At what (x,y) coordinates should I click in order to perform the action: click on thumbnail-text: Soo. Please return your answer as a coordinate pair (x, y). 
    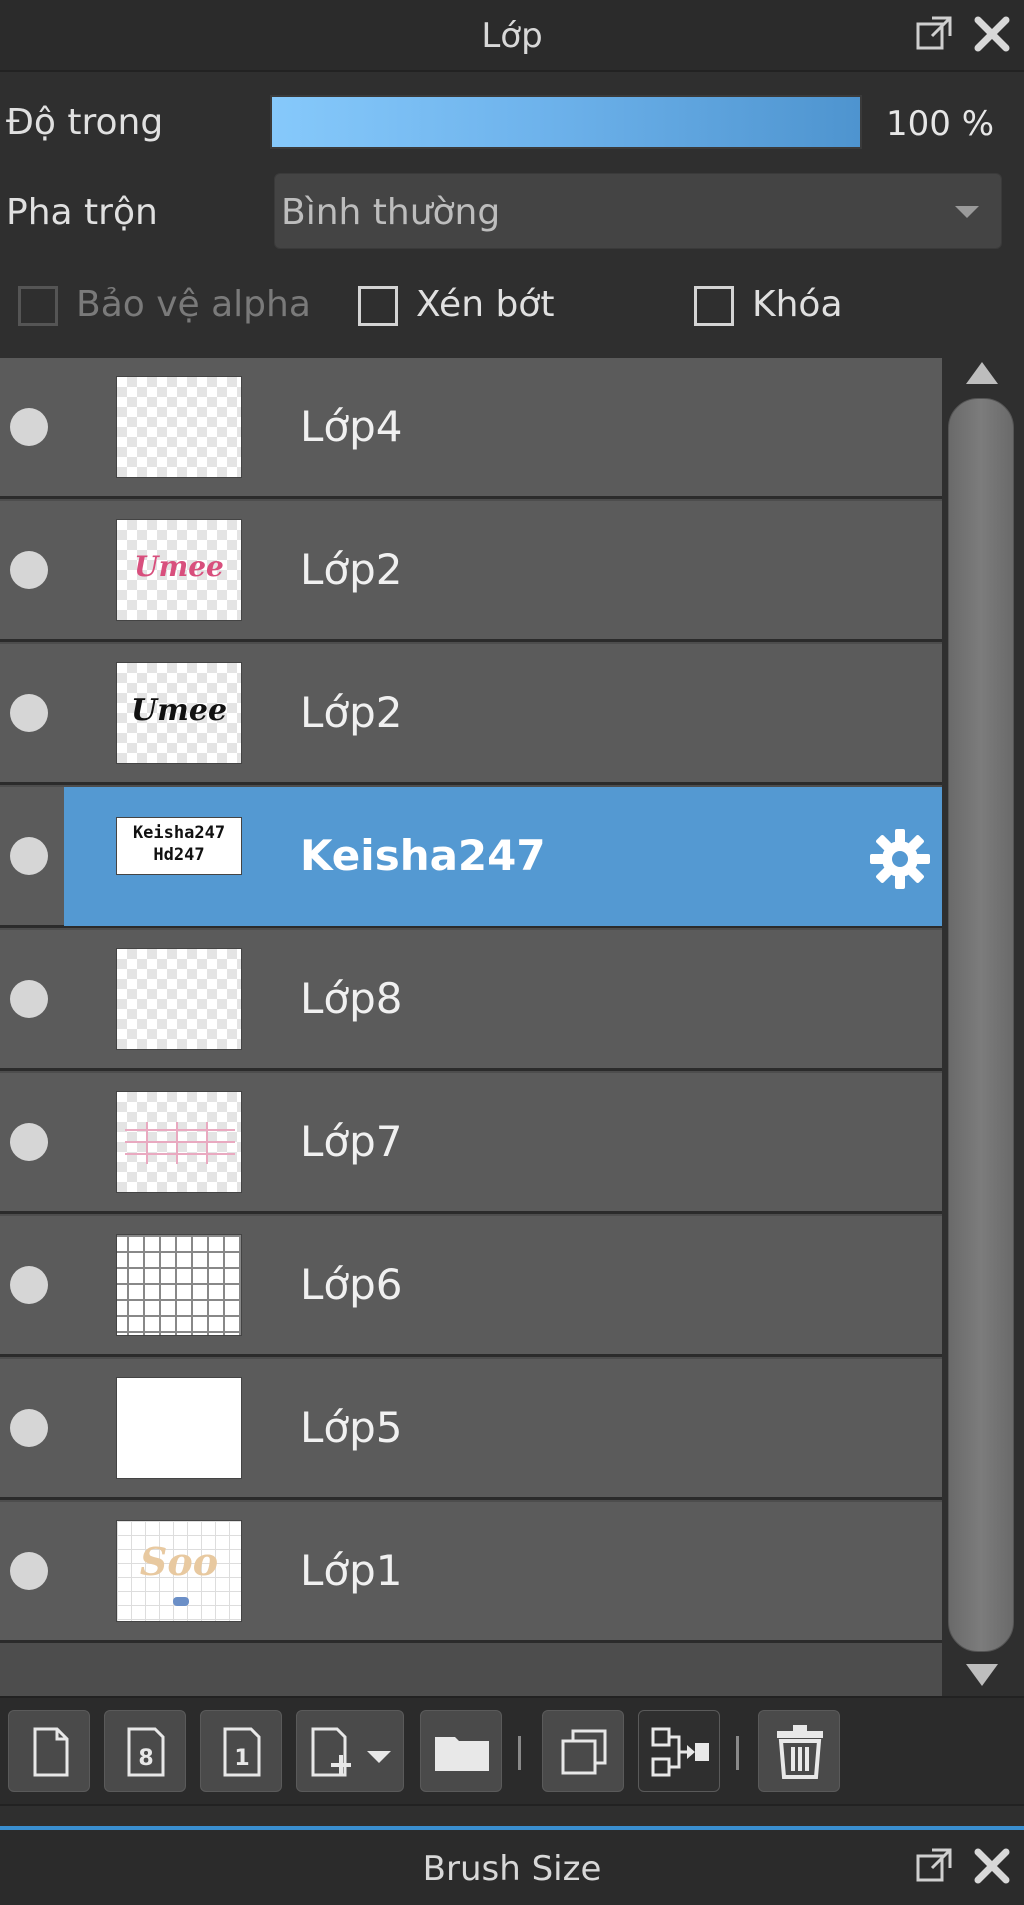
    Looking at the image, I should click on (179, 1561).